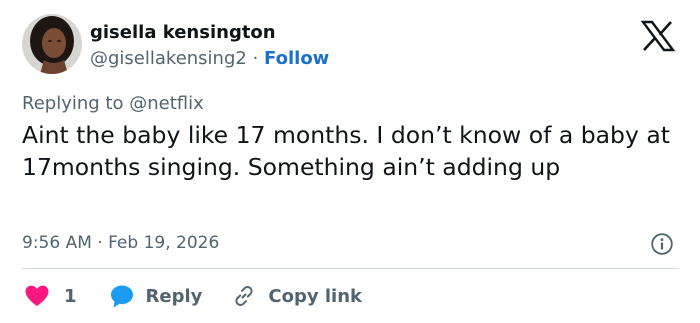 This screenshot has height=323, width=700. I want to click on like-count: 1, so click(70, 296).